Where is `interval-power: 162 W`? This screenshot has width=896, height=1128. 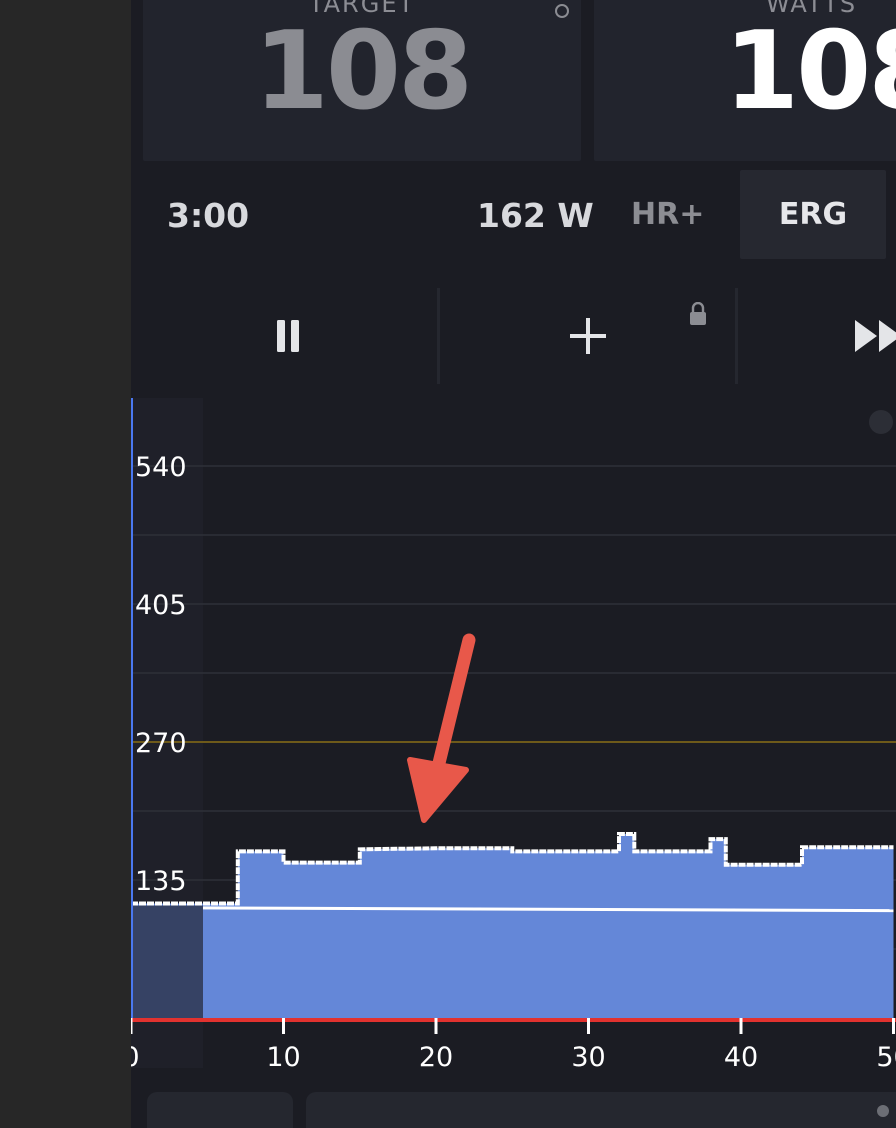 interval-power: 162 W is located at coordinates (535, 215).